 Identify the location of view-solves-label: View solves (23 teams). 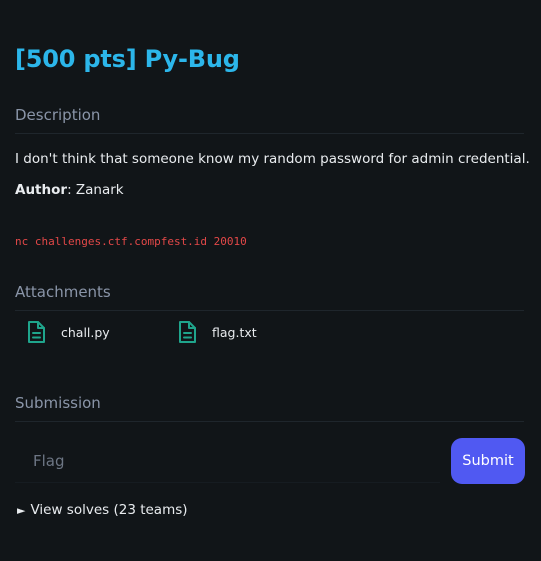
(109, 510).